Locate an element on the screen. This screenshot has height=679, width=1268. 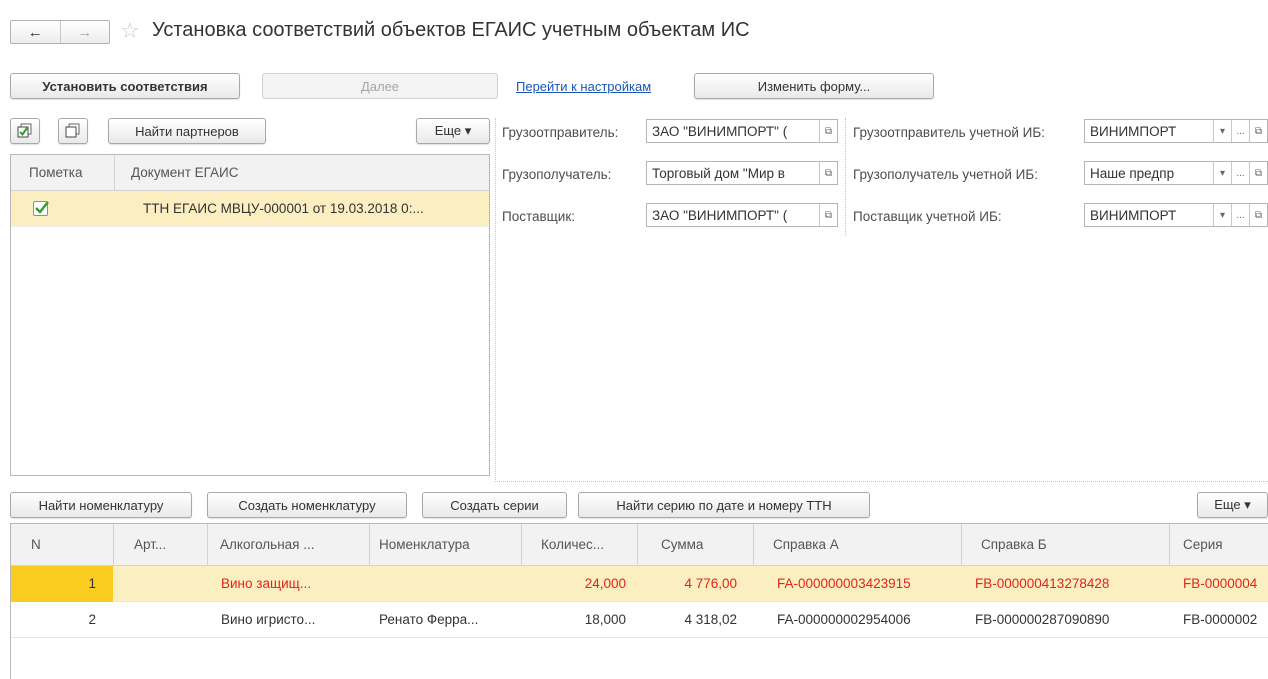
left-more-button: Еще ▾ is located at coordinates (453, 131).